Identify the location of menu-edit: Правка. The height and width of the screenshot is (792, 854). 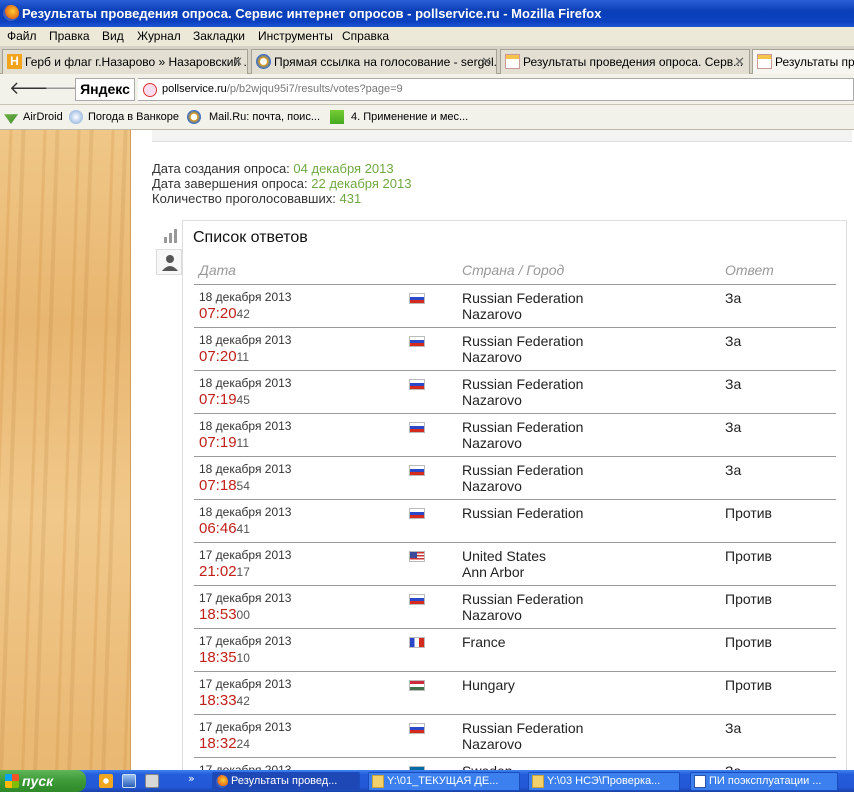
(69, 36).